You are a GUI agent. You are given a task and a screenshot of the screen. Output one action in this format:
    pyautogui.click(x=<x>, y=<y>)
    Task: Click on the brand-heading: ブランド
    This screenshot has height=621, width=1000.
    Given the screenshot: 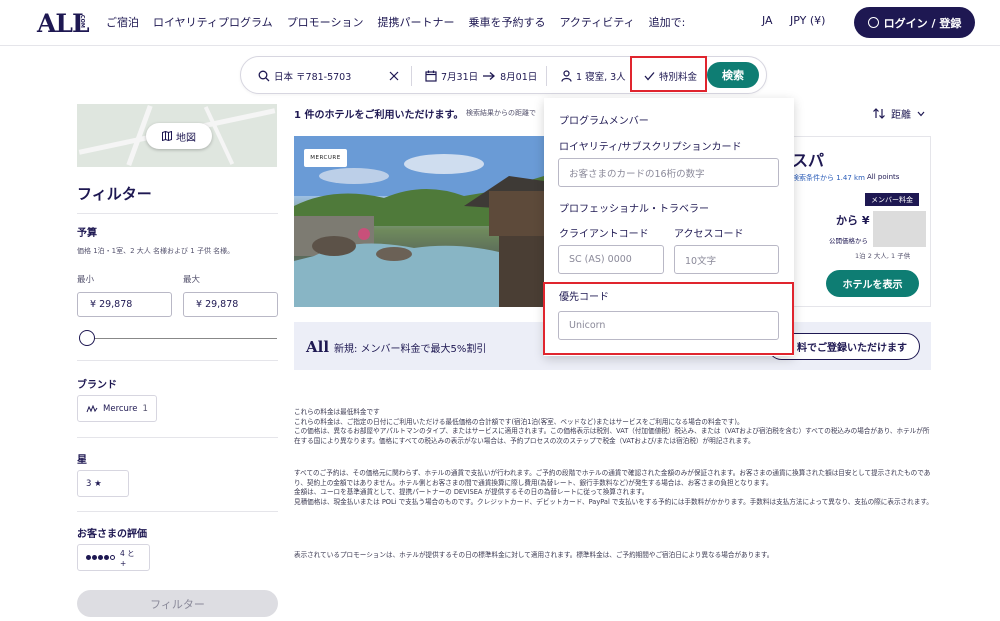 What is the action you would take?
    pyautogui.click(x=97, y=385)
    